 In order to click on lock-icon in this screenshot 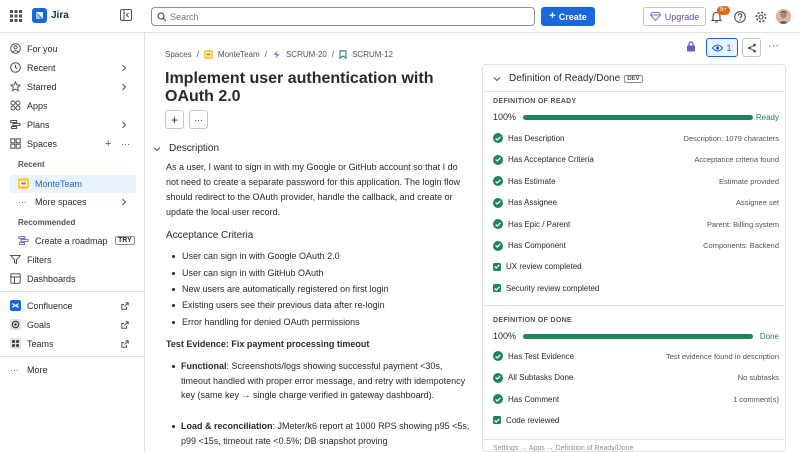, I will do `click(691, 46)`.